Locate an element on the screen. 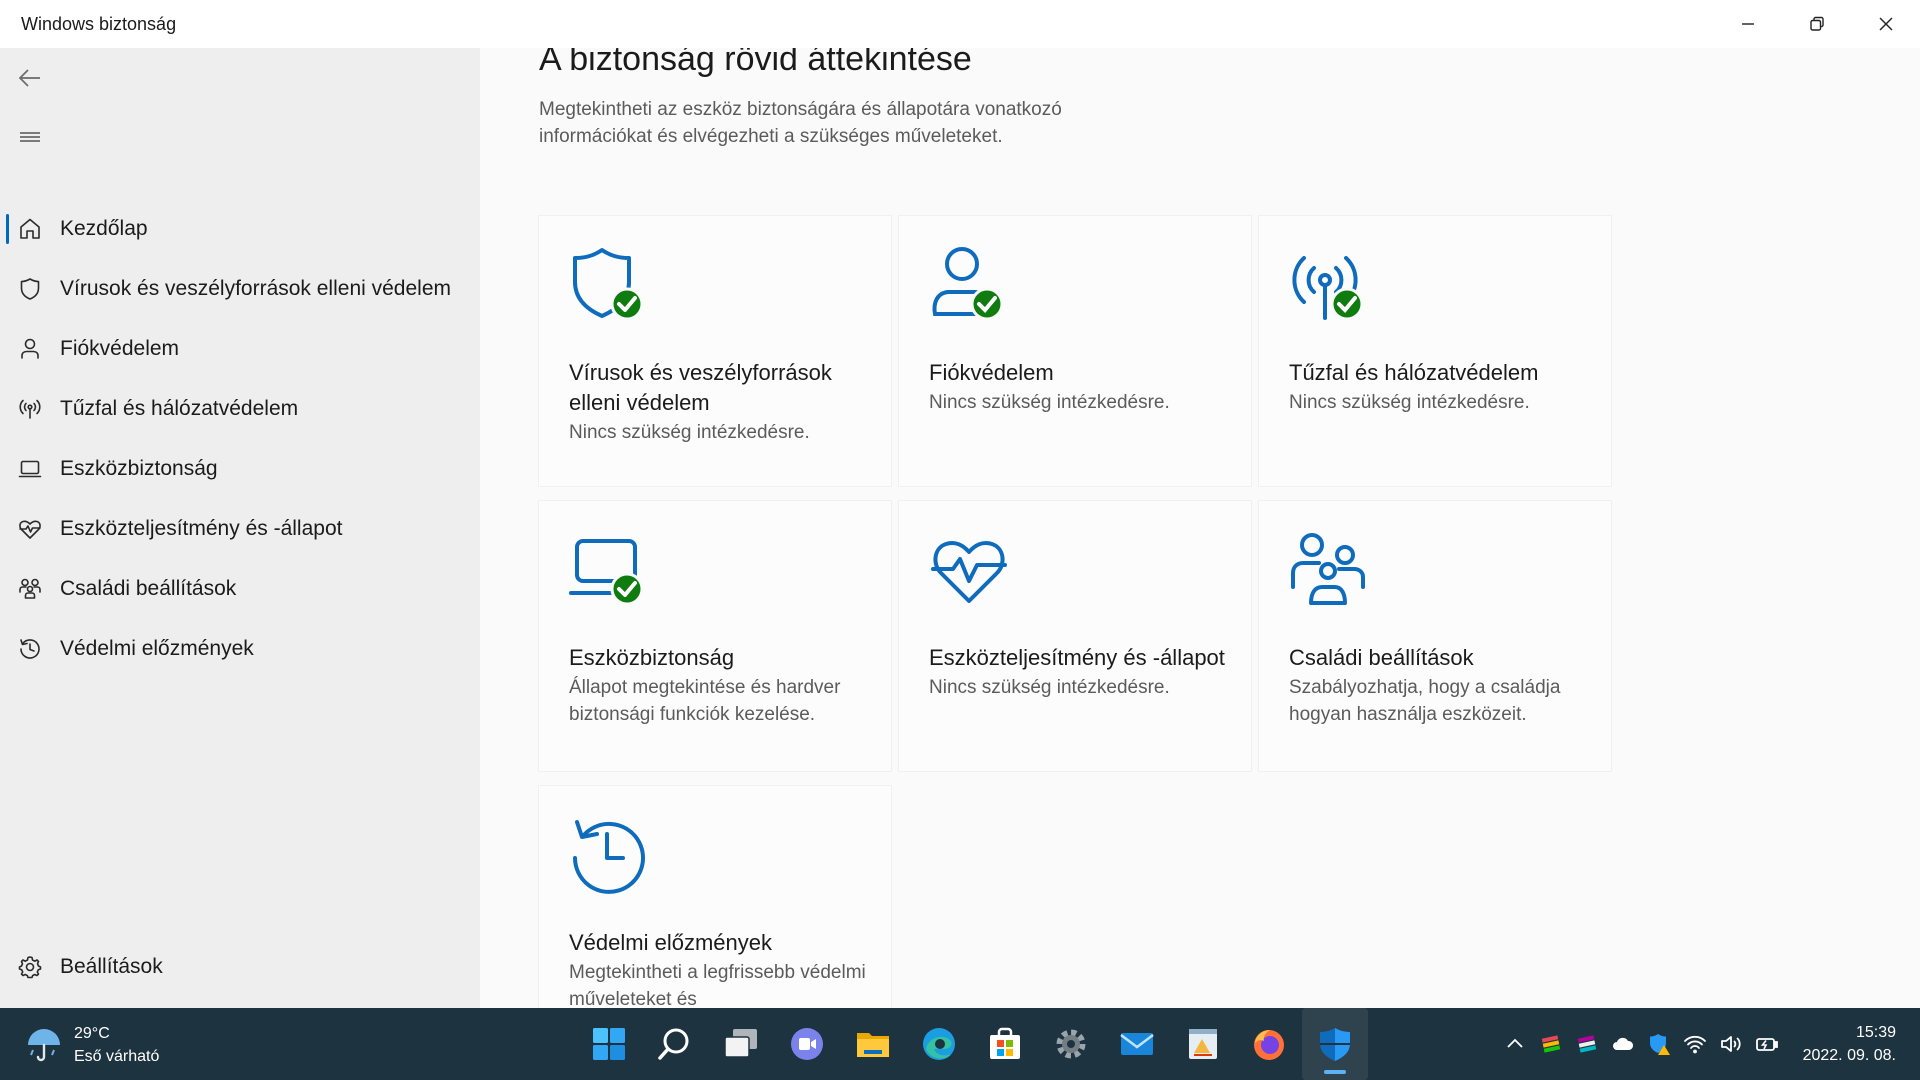 This screenshot has height=1080, width=1920. page-title: A biztonság rövid áttekintése is located at coordinates (755, 63).